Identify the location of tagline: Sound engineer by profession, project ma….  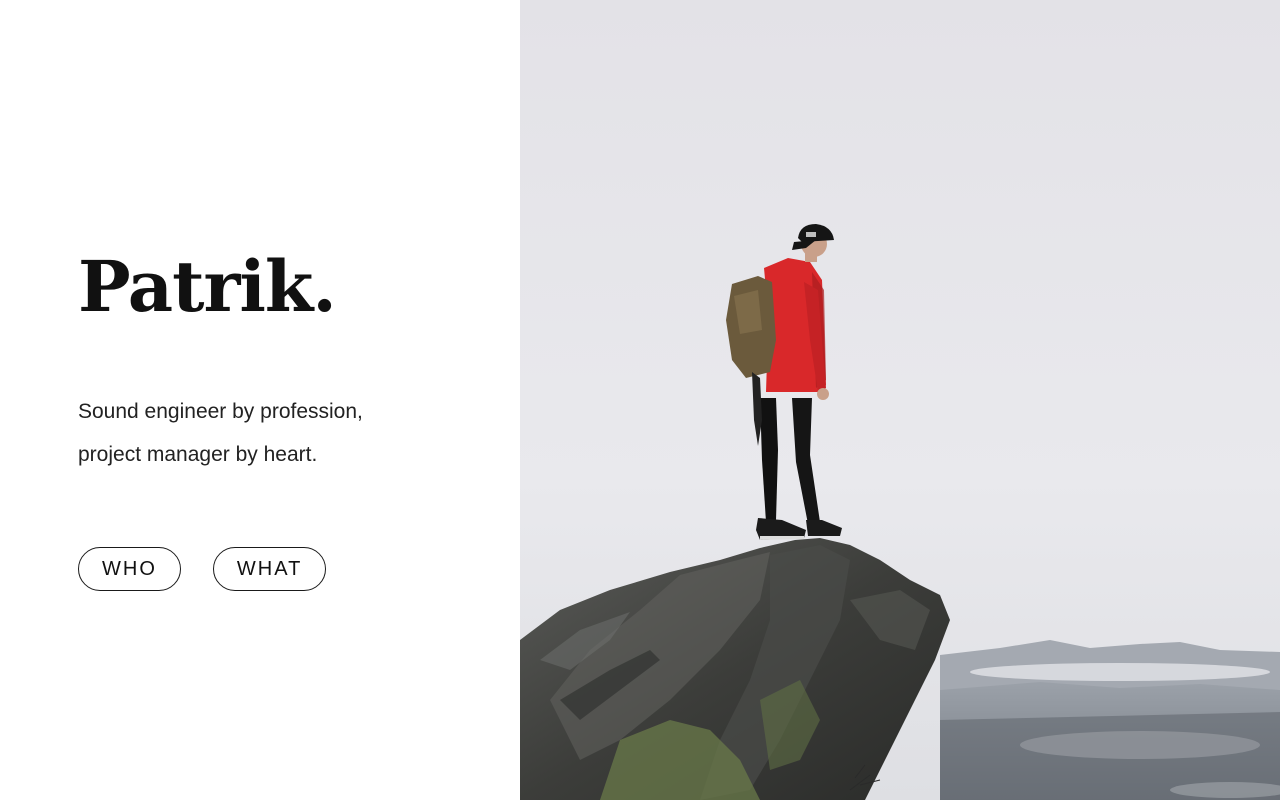
(278, 433).